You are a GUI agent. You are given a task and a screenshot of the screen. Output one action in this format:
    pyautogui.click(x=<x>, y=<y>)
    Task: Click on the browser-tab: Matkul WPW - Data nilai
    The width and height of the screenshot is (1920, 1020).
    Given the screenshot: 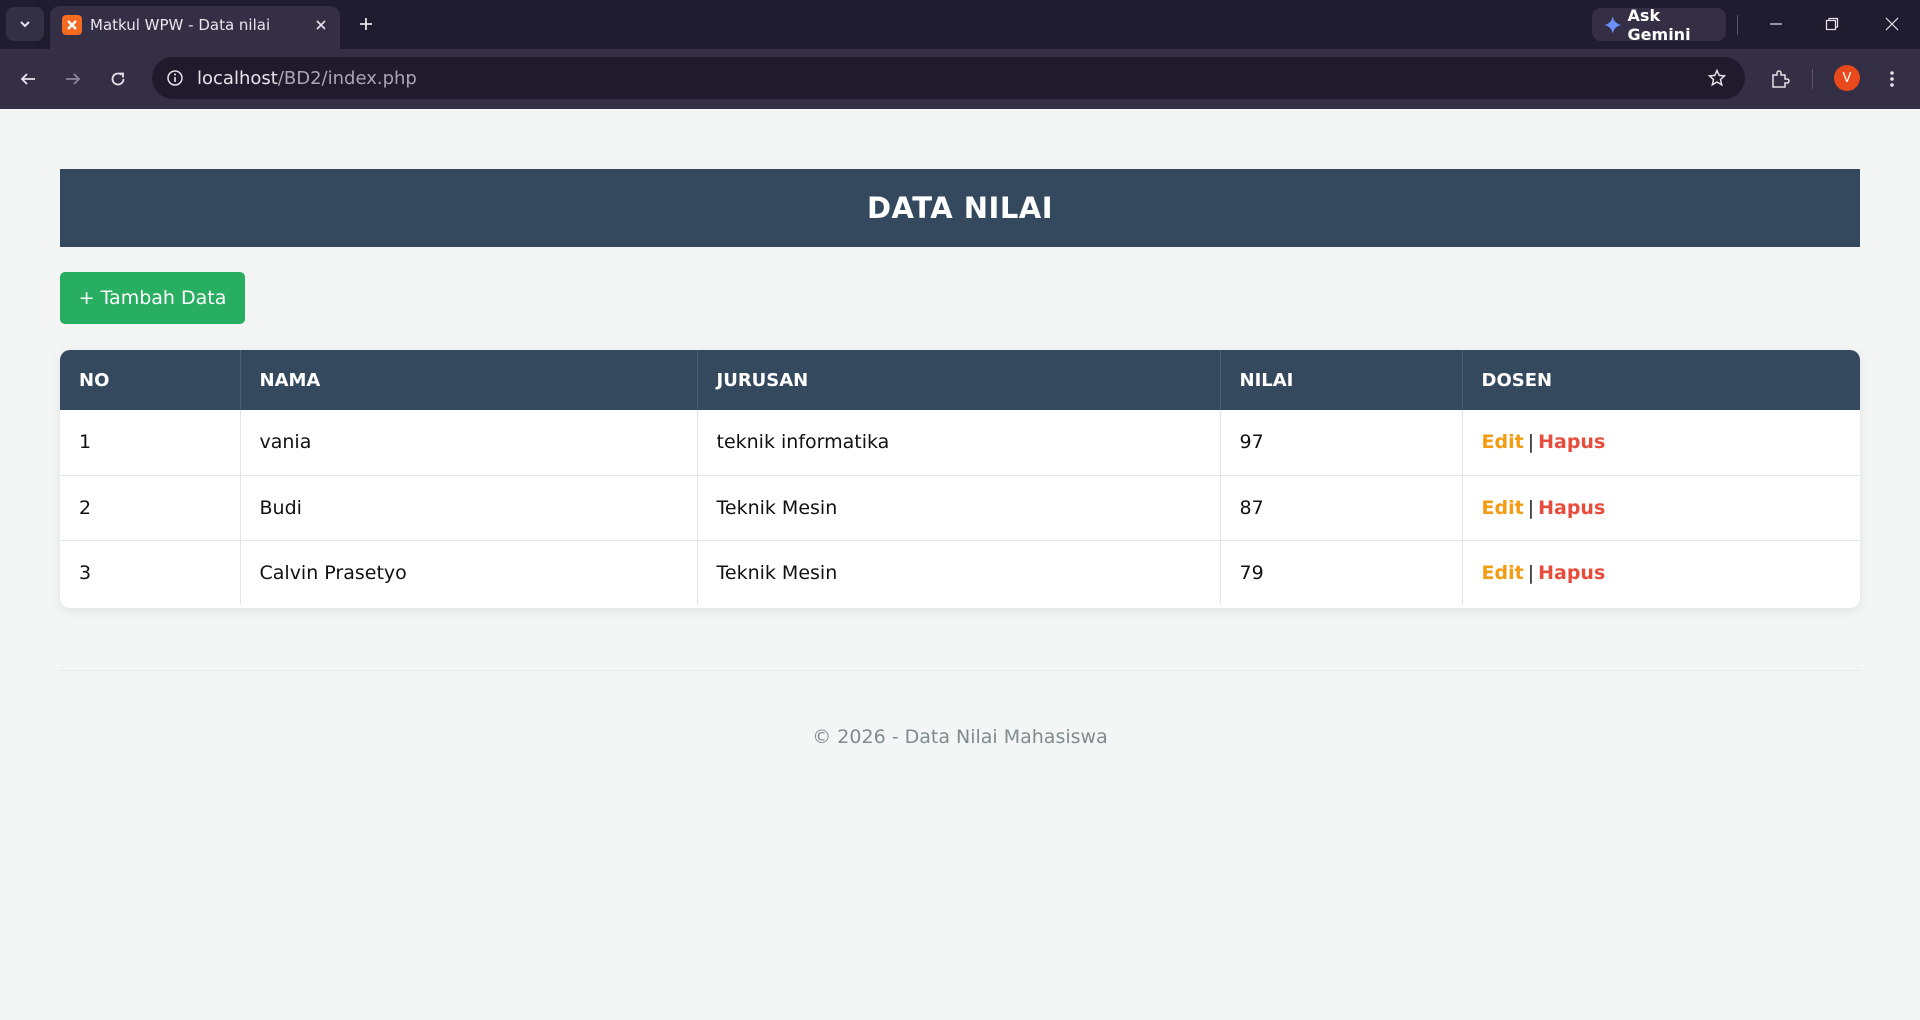 What is the action you would take?
    pyautogui.click(x=195, y=27)
    